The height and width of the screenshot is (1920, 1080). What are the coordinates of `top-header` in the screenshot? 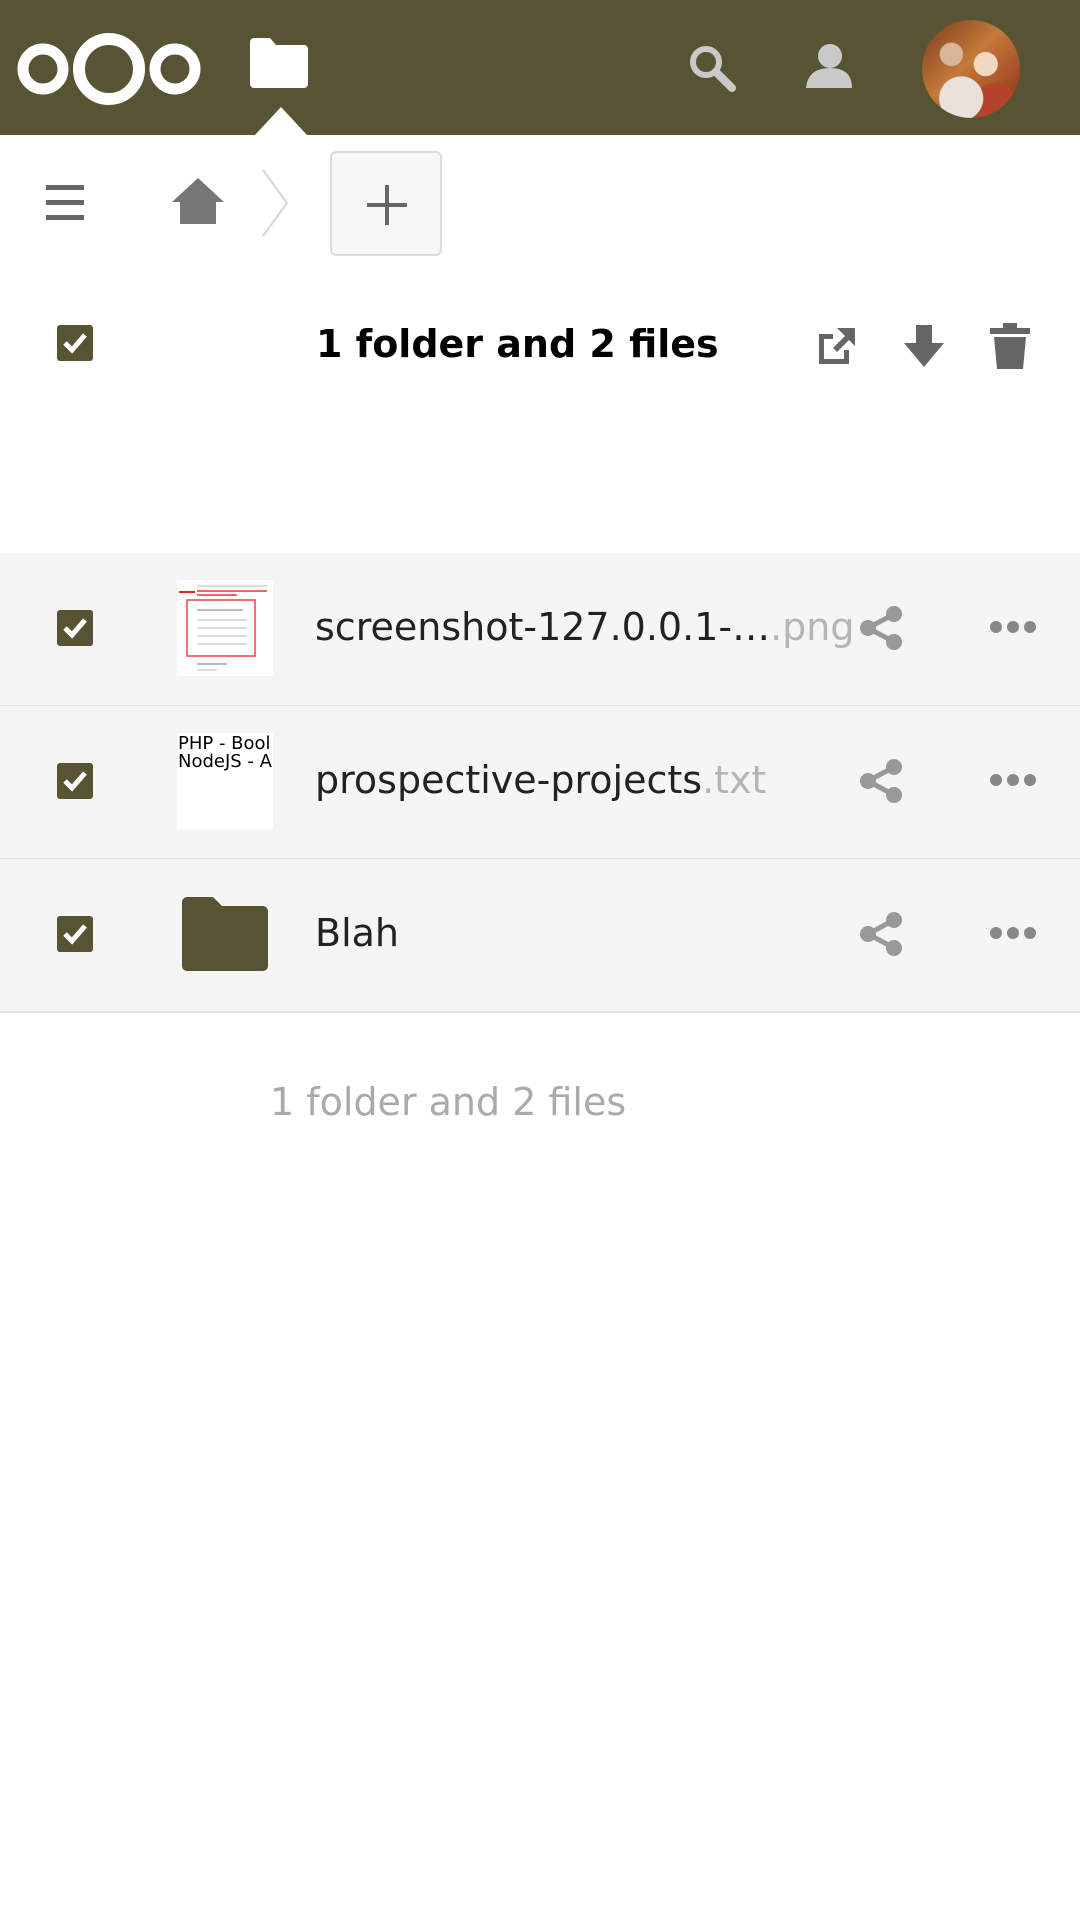 It's located at (540, 67).